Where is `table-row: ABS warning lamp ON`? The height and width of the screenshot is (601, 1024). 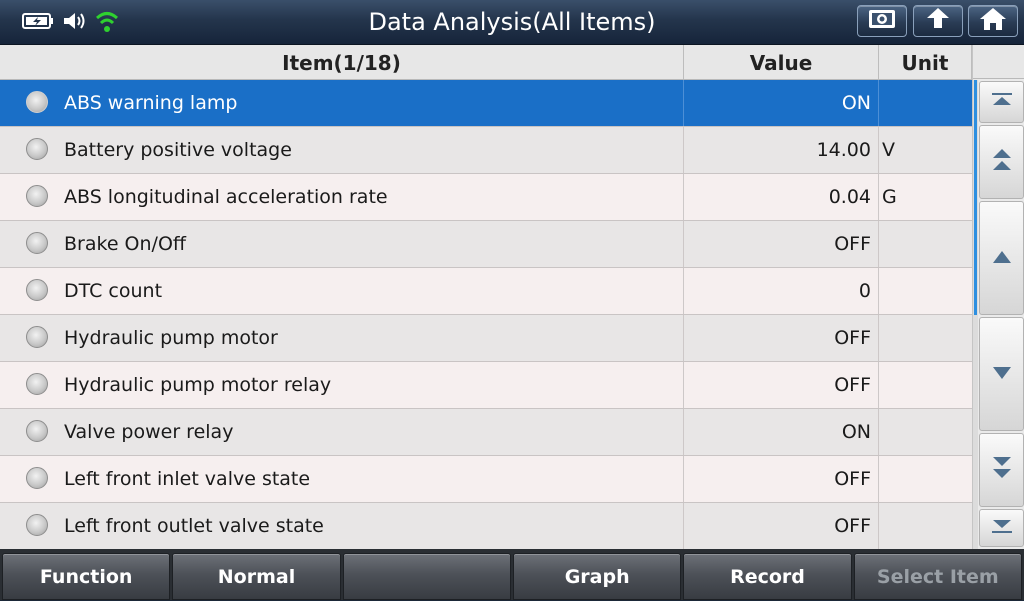 table-row: ABS warning lamp ON is located at coordinates (486, 103).